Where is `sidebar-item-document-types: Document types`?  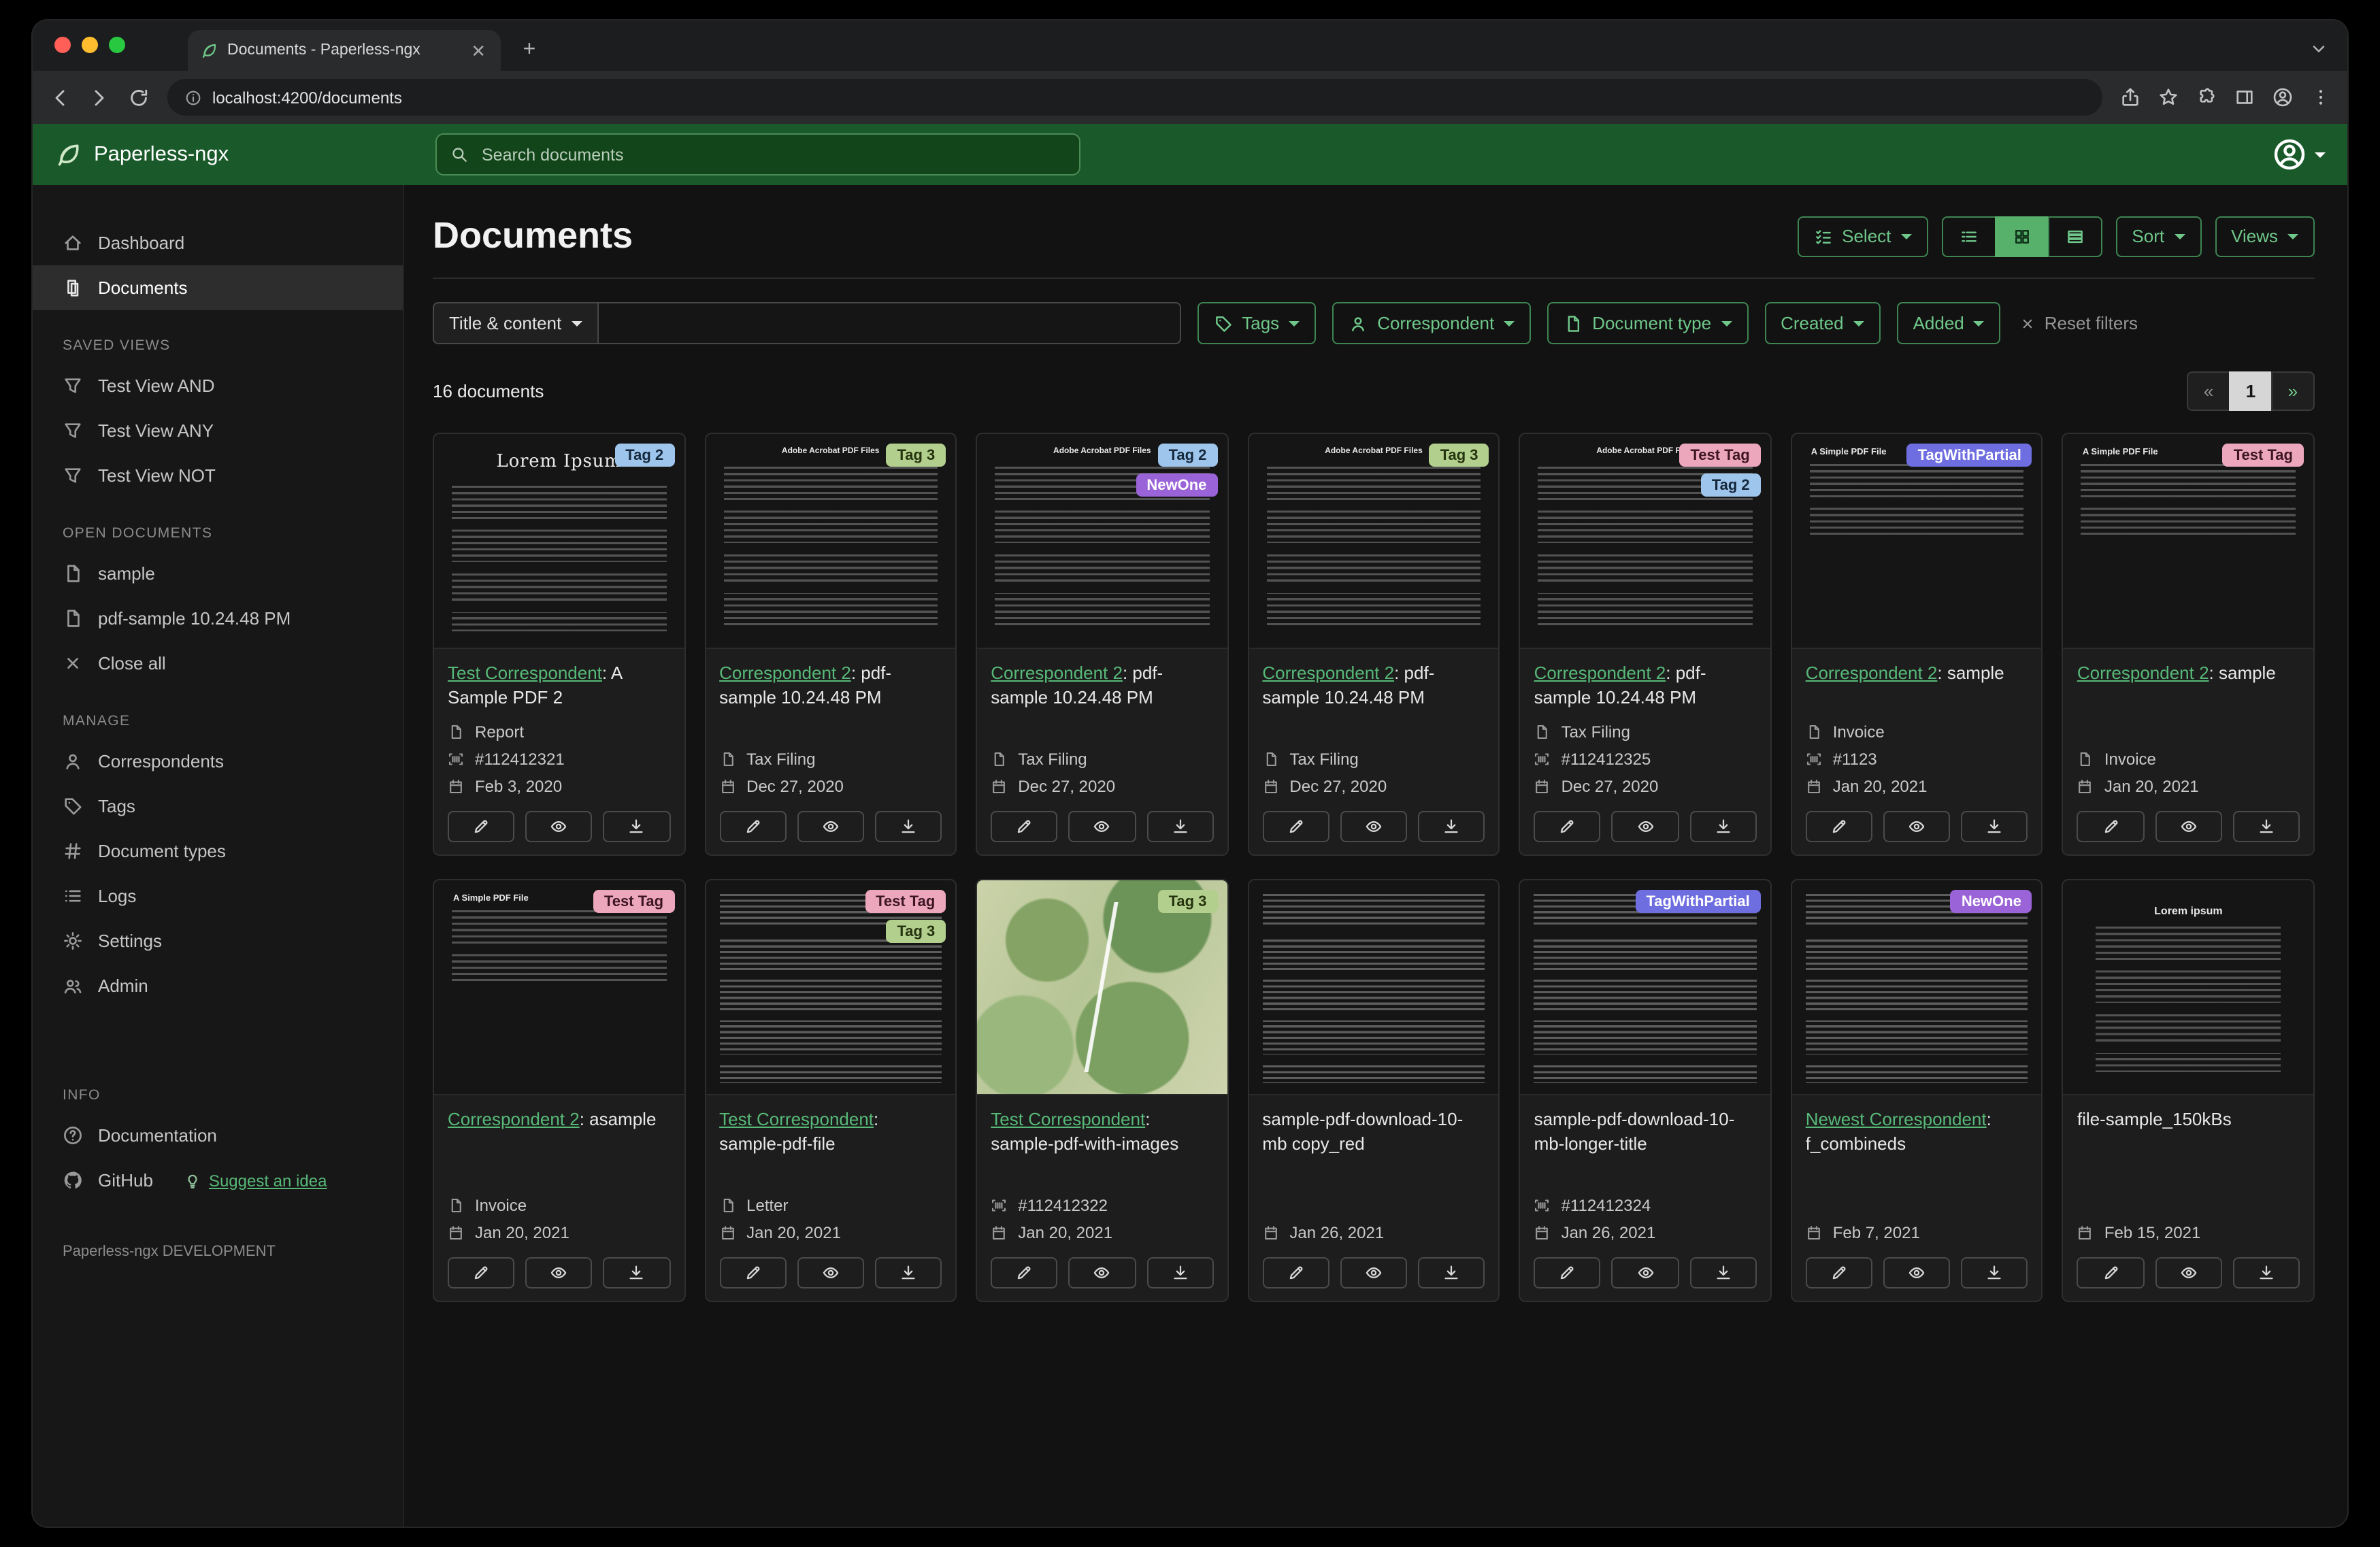
sidebar-item-document-types: Document types is located at coordinates (218, 852).